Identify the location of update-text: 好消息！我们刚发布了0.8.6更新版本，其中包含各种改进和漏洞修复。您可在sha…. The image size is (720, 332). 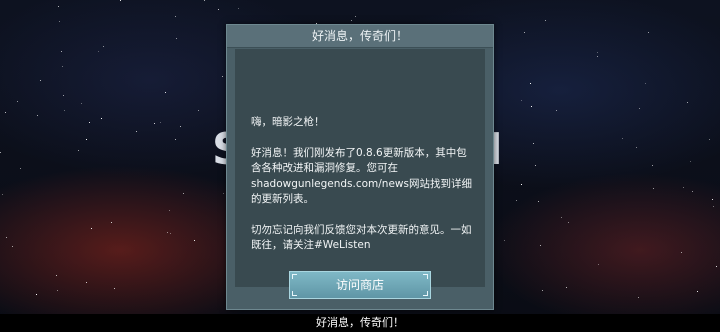
(361, 176).